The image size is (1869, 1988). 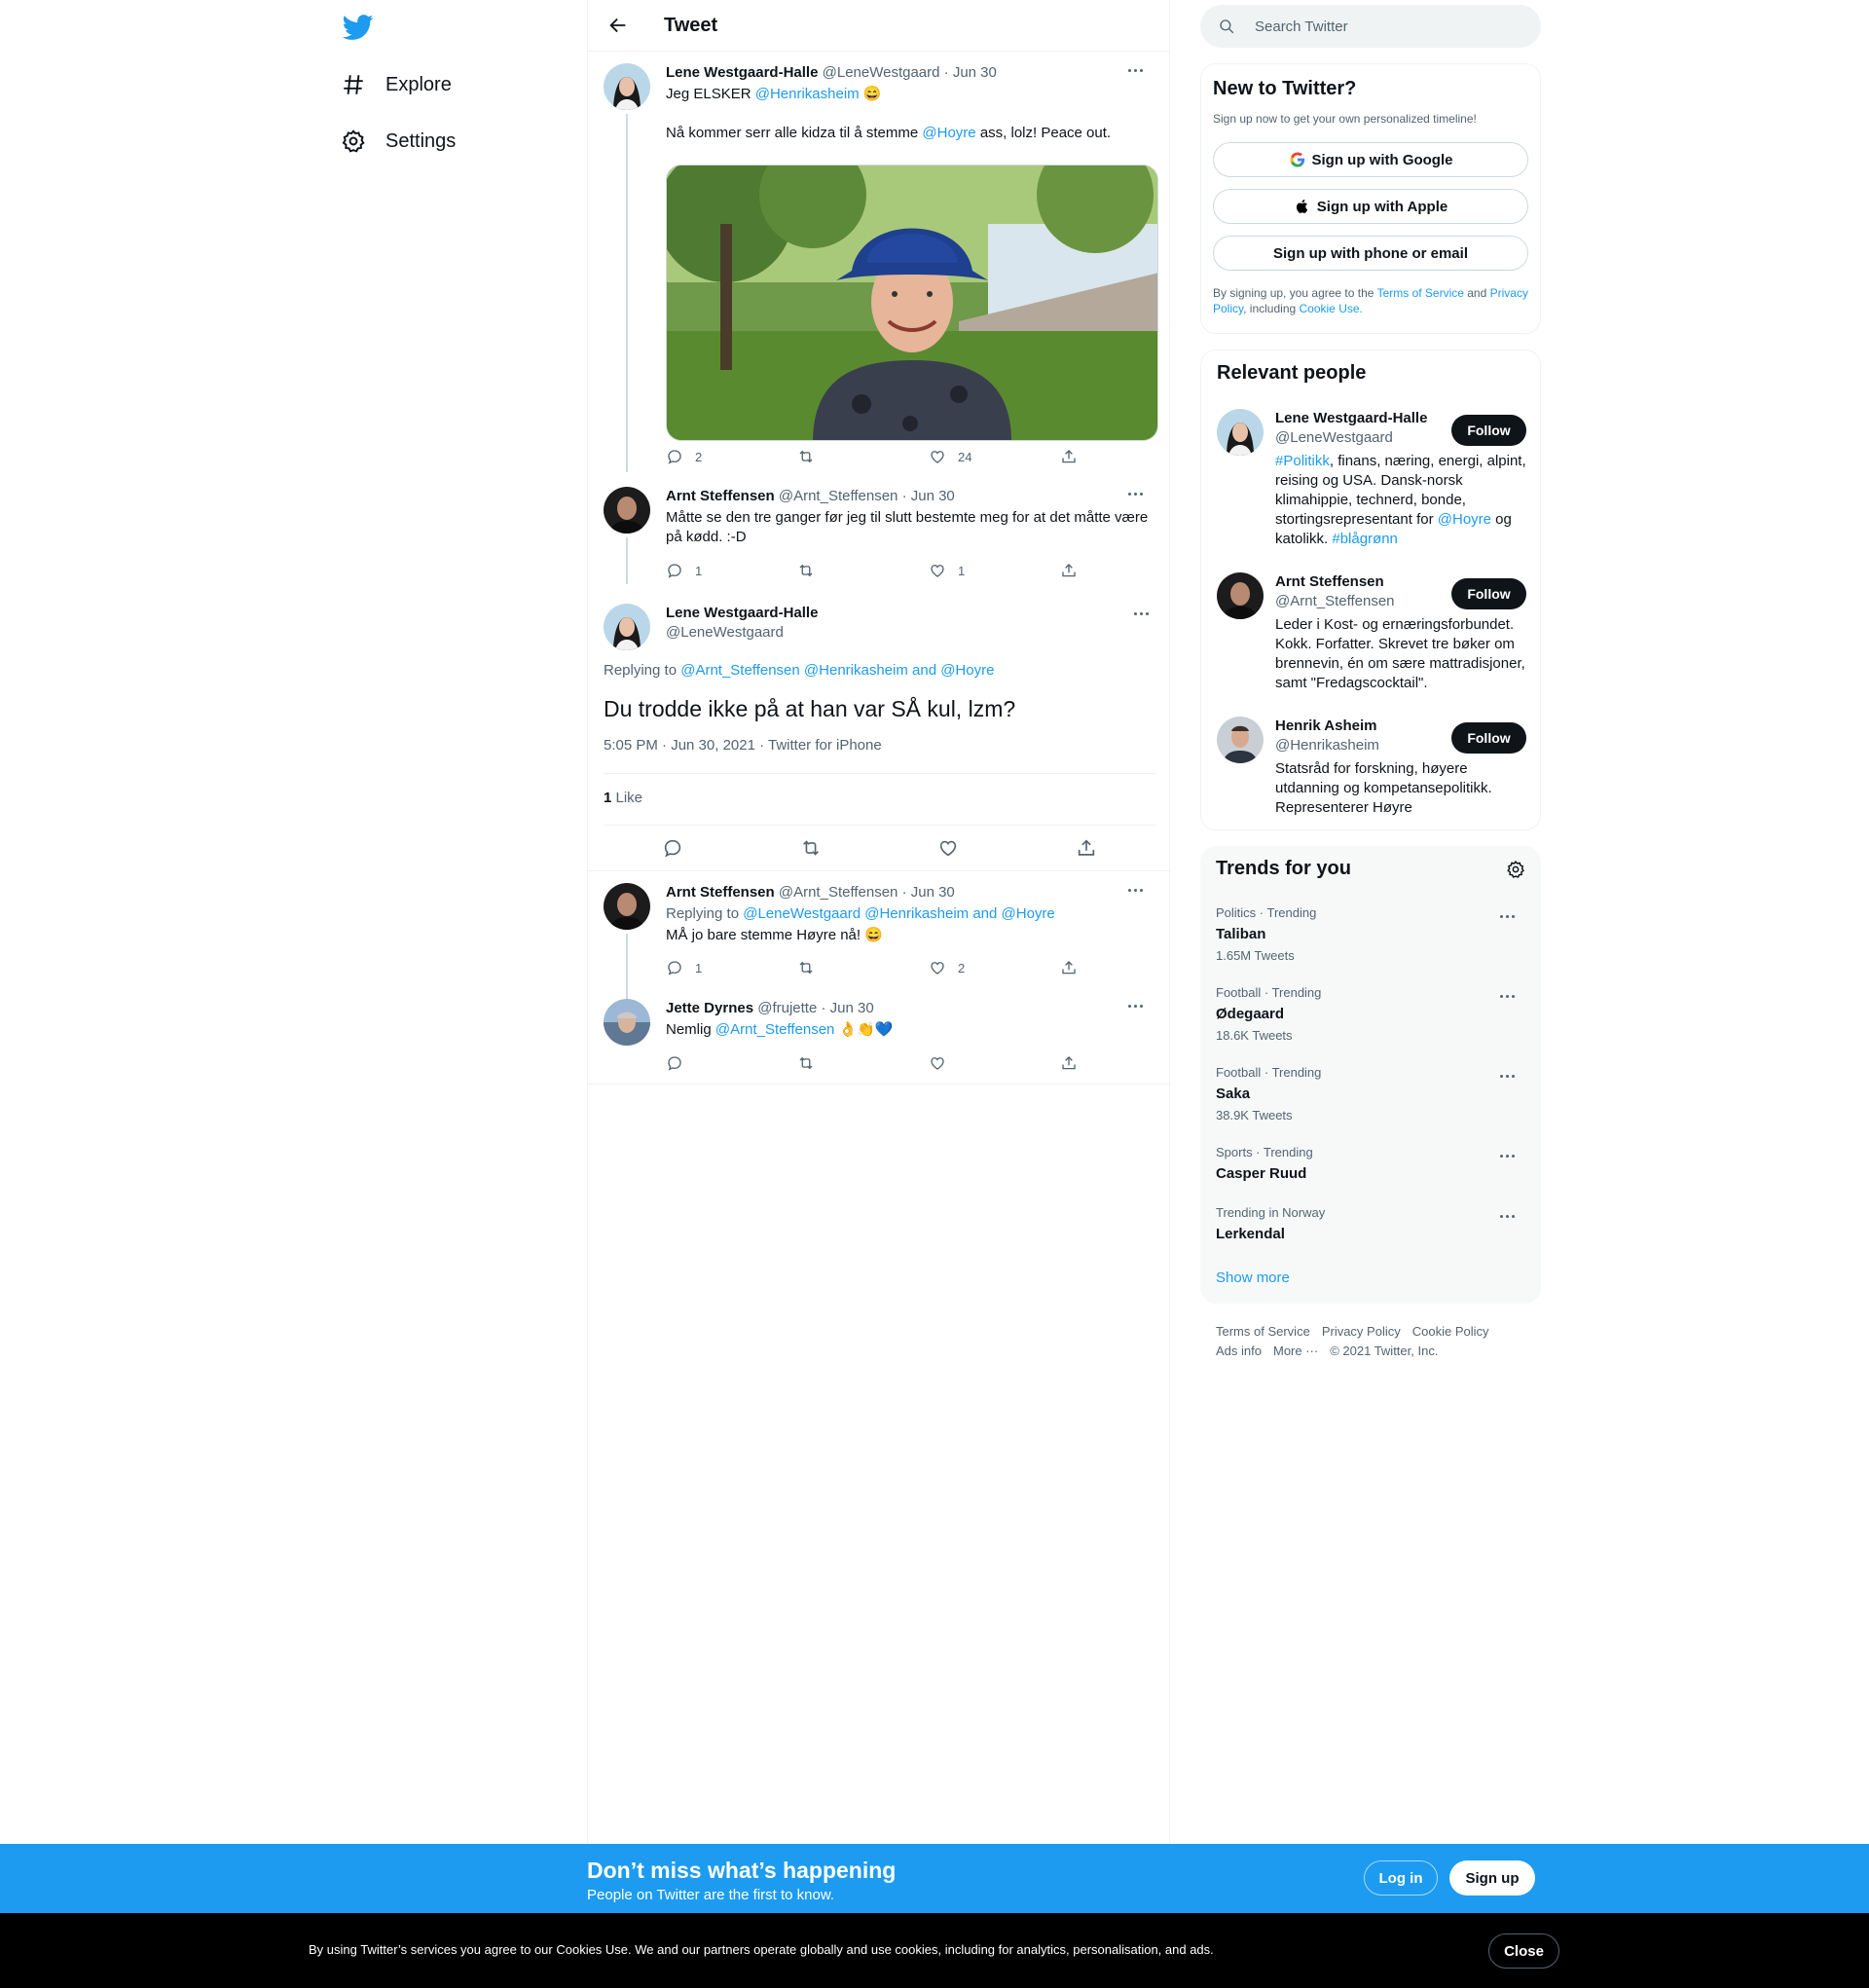 I want to click on retweet-icon, so click(x=811, y=848).